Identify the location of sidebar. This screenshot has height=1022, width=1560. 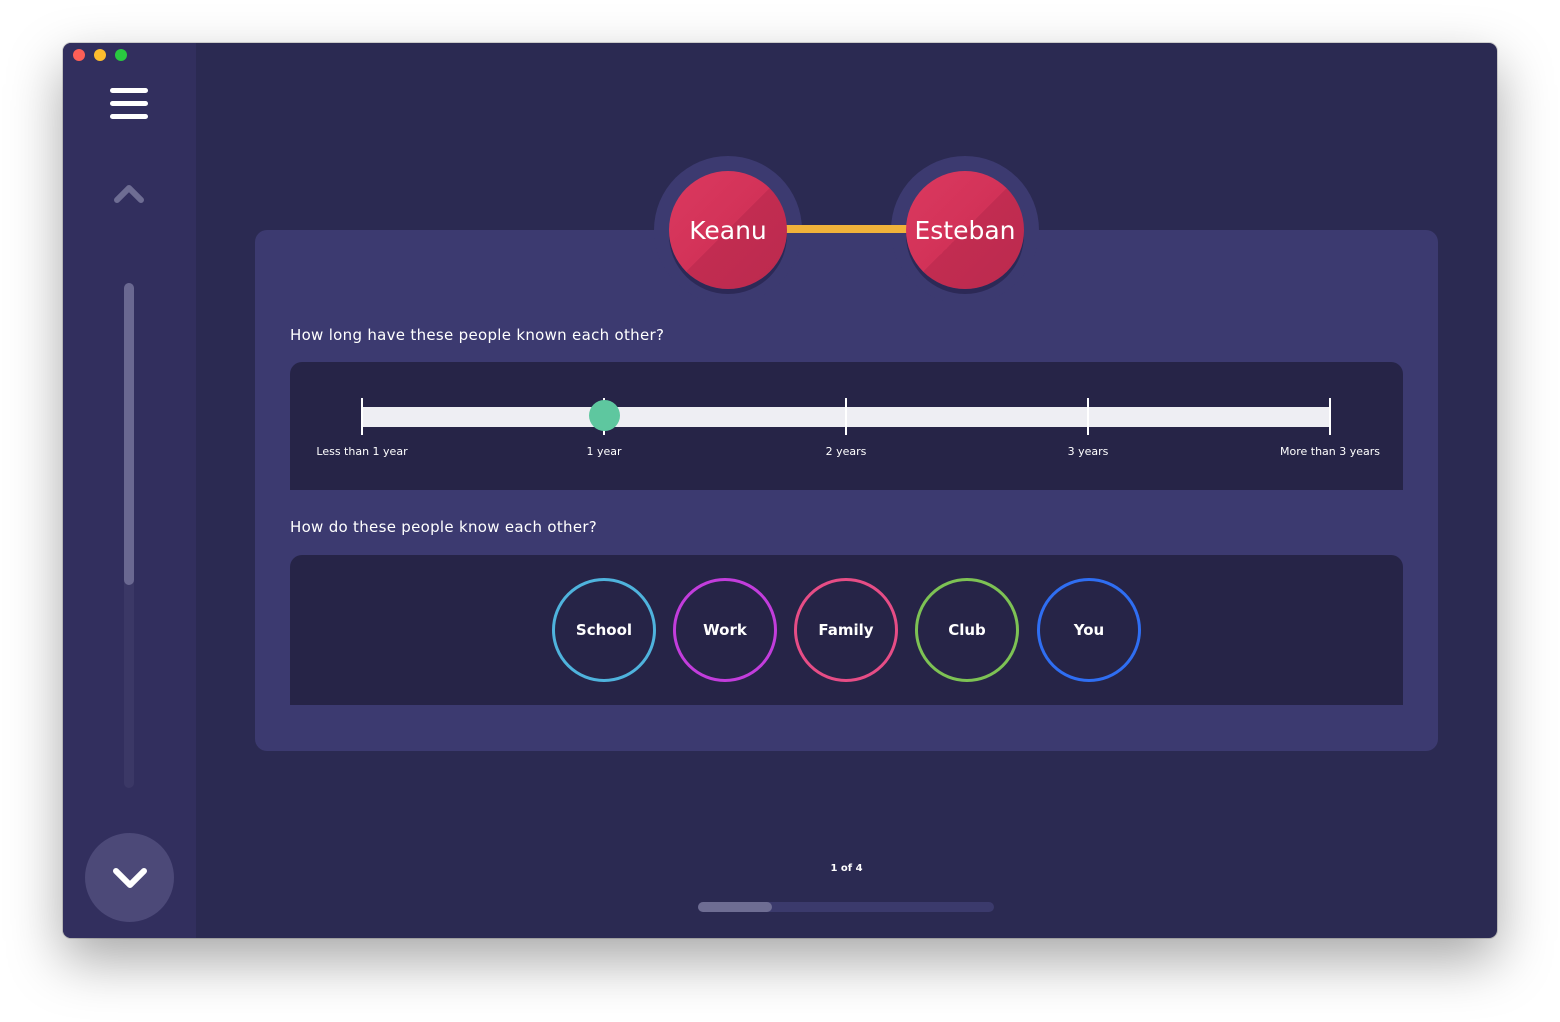
(129, 490).